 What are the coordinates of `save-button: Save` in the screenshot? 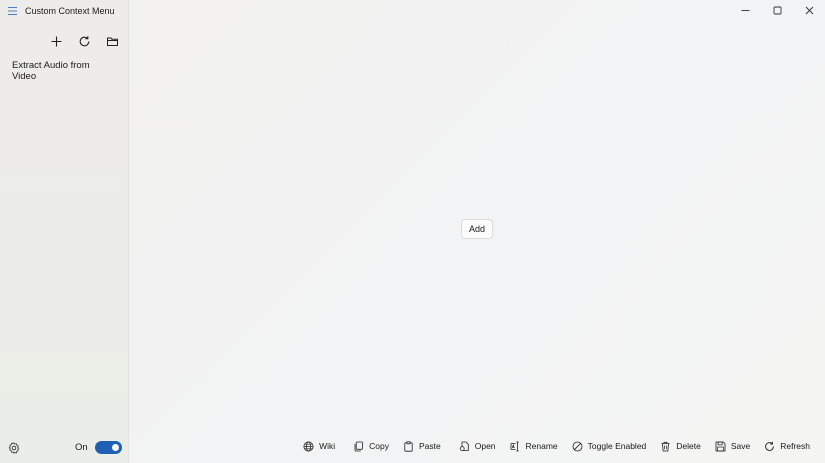 It's located at (732, 446).